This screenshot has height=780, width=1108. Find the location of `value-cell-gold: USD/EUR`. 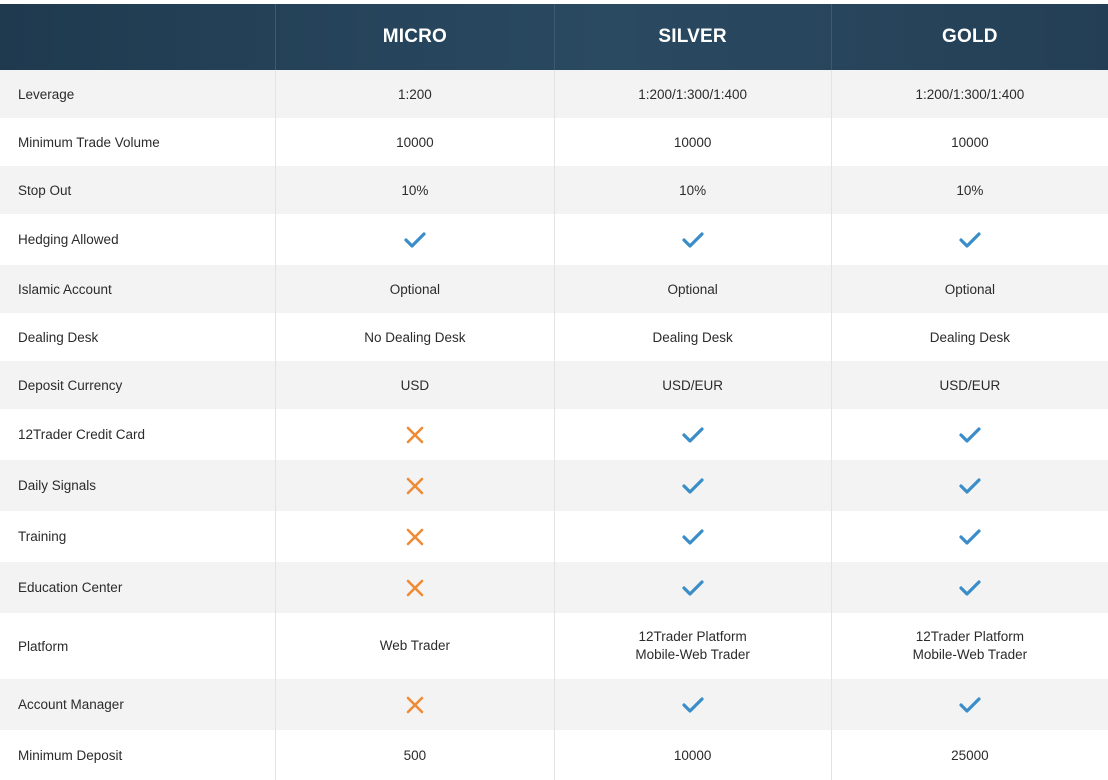

value-cell-gold: USD/EUR is located at coordinates (969, 385).